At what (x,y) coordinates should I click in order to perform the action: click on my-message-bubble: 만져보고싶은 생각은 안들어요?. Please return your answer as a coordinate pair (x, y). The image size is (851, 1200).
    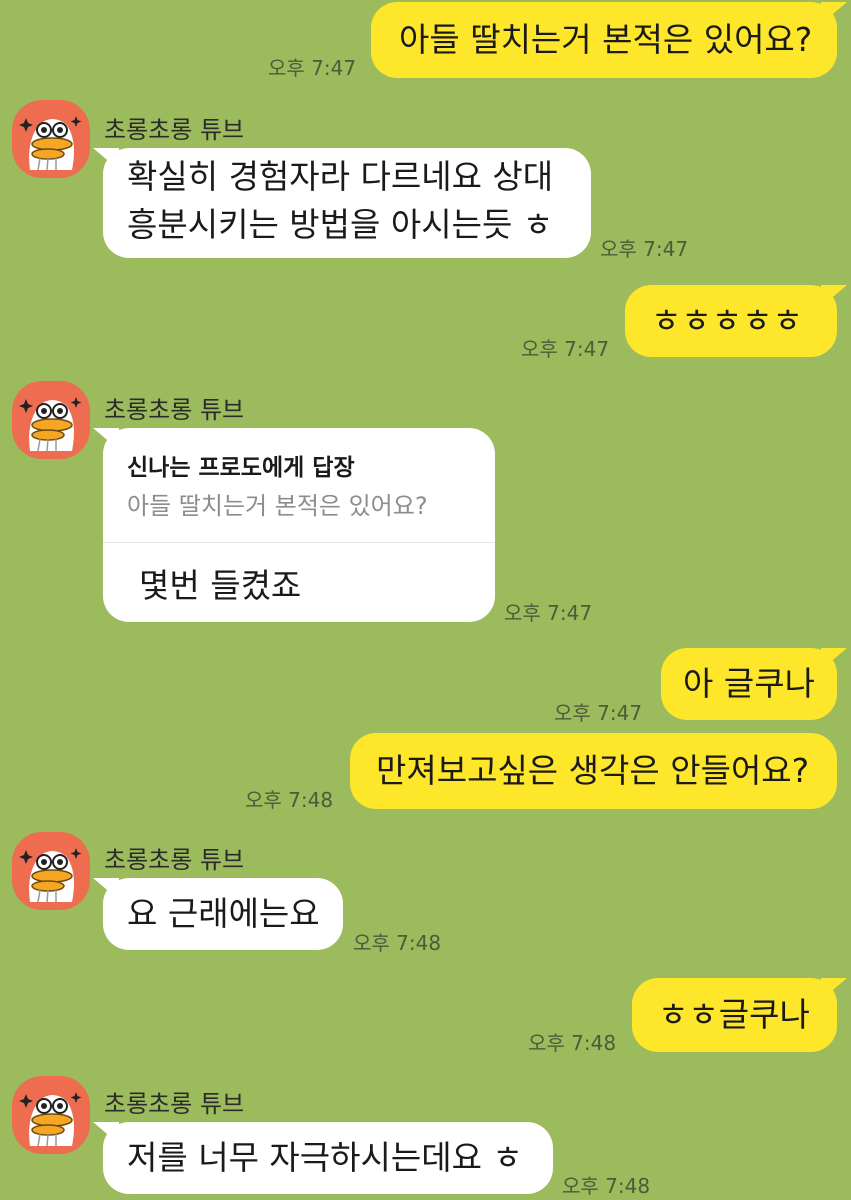
    Looking at the image, I should click on (593, 771).